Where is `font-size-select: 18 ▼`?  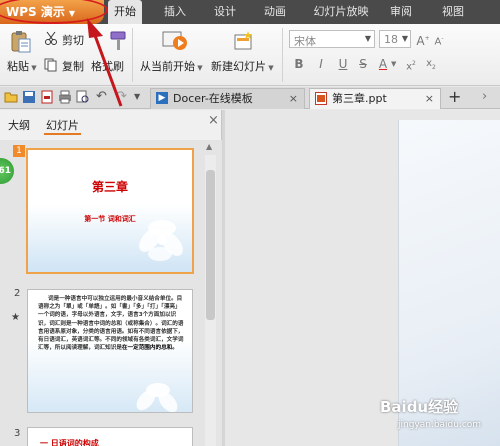
font-size-select: 18 ▼ is located at coordinates (395, 39).